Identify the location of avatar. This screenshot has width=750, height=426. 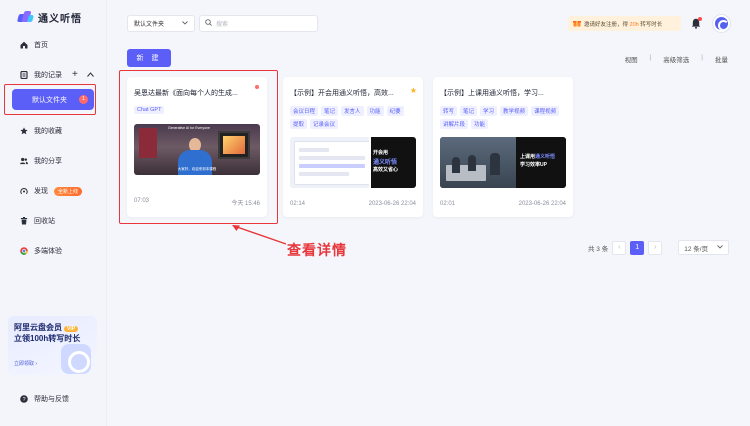
(721, 23).